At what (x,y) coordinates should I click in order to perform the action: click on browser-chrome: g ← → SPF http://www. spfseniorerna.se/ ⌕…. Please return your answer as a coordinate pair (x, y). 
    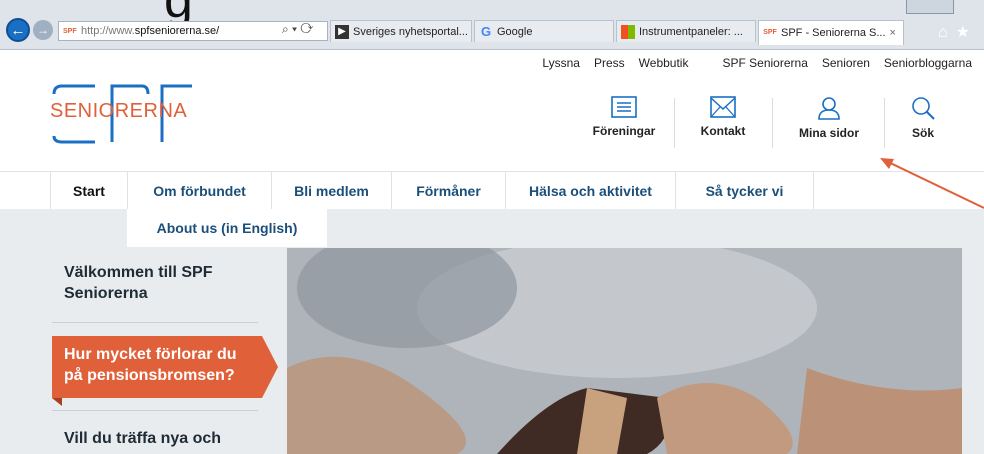
    Looking at the image, I should click on (492, 25).